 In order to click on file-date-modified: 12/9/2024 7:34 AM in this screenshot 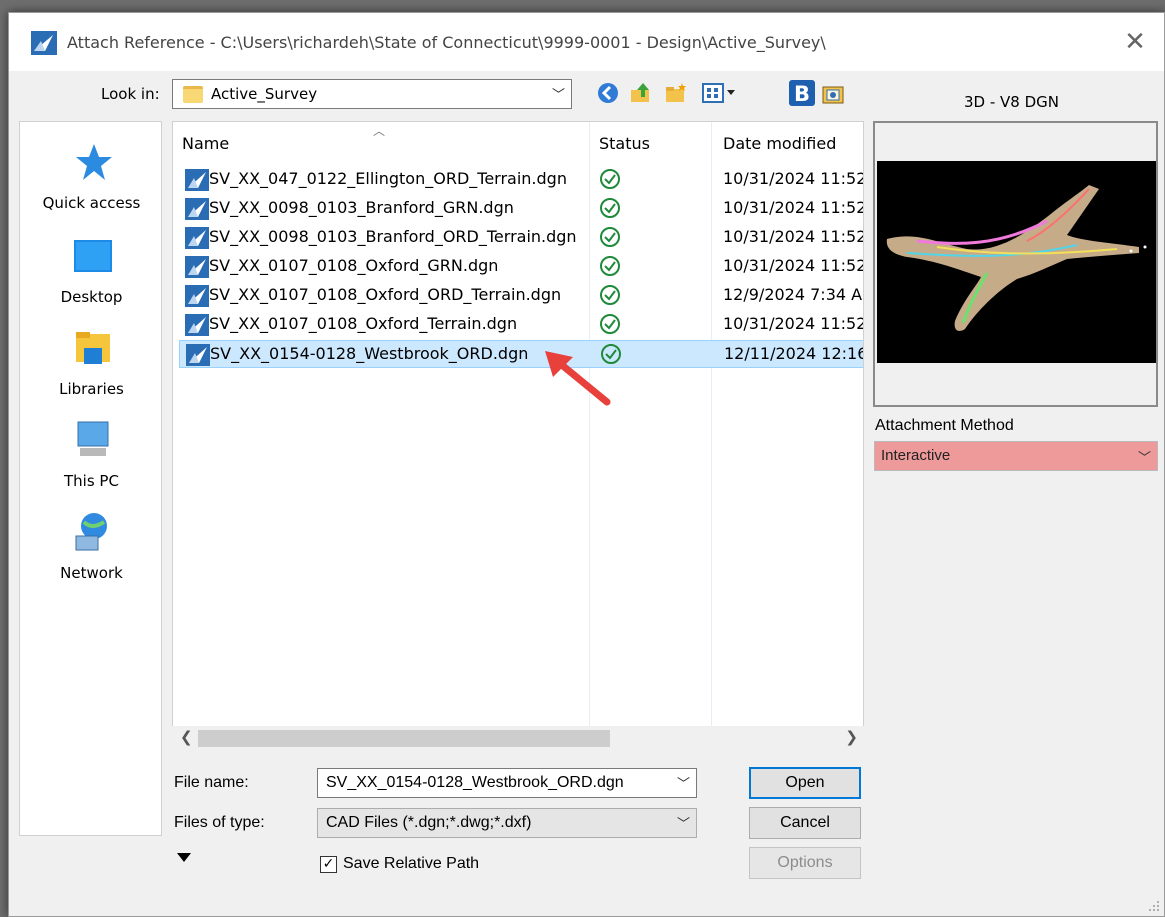, I will do `click(793, 294)`.